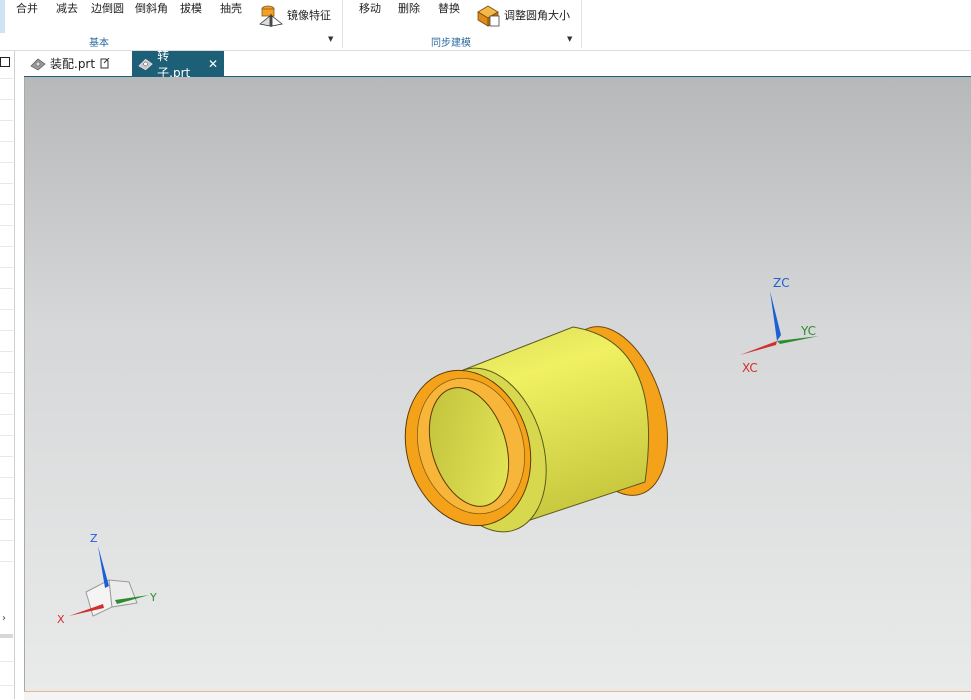  What do you see at coordinates (145, 64) in the screenshot?
I see `part-icon` at bounding box center [145, 64].